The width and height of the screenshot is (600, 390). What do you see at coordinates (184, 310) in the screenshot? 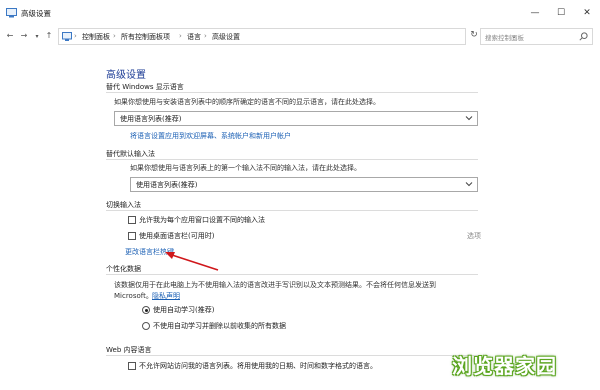
I see `use-auto-learning-label: 使用自动学习(推荐)` at bounding box center [184, 310].